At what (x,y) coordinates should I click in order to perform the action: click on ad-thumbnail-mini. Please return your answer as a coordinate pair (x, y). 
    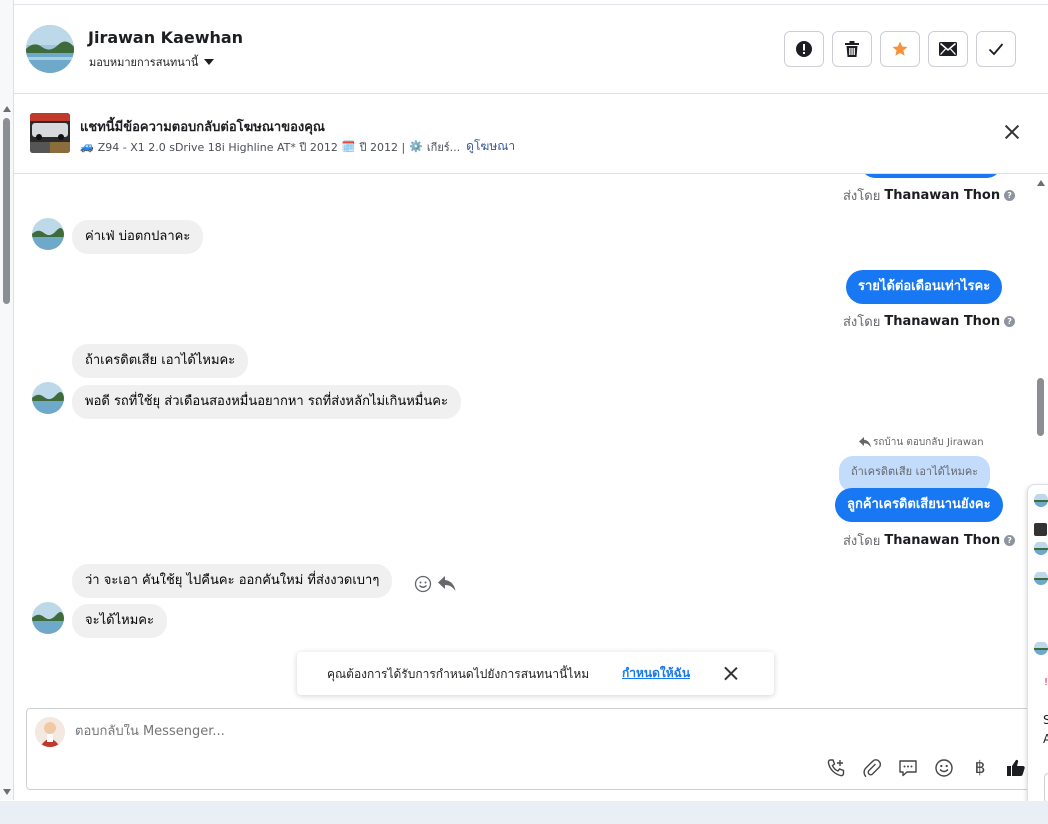
    Looking at the image, I should click on (1040, 529).